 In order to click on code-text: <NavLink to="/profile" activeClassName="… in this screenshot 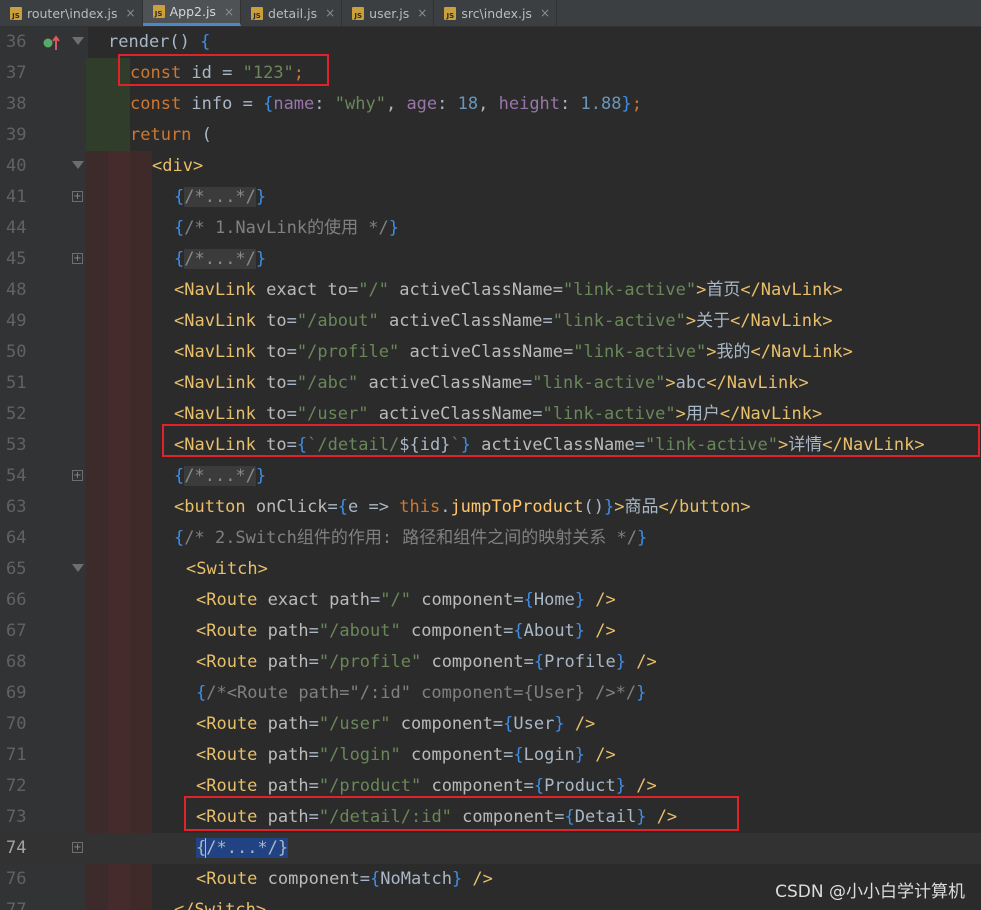, I will do `click(513, 352)`.